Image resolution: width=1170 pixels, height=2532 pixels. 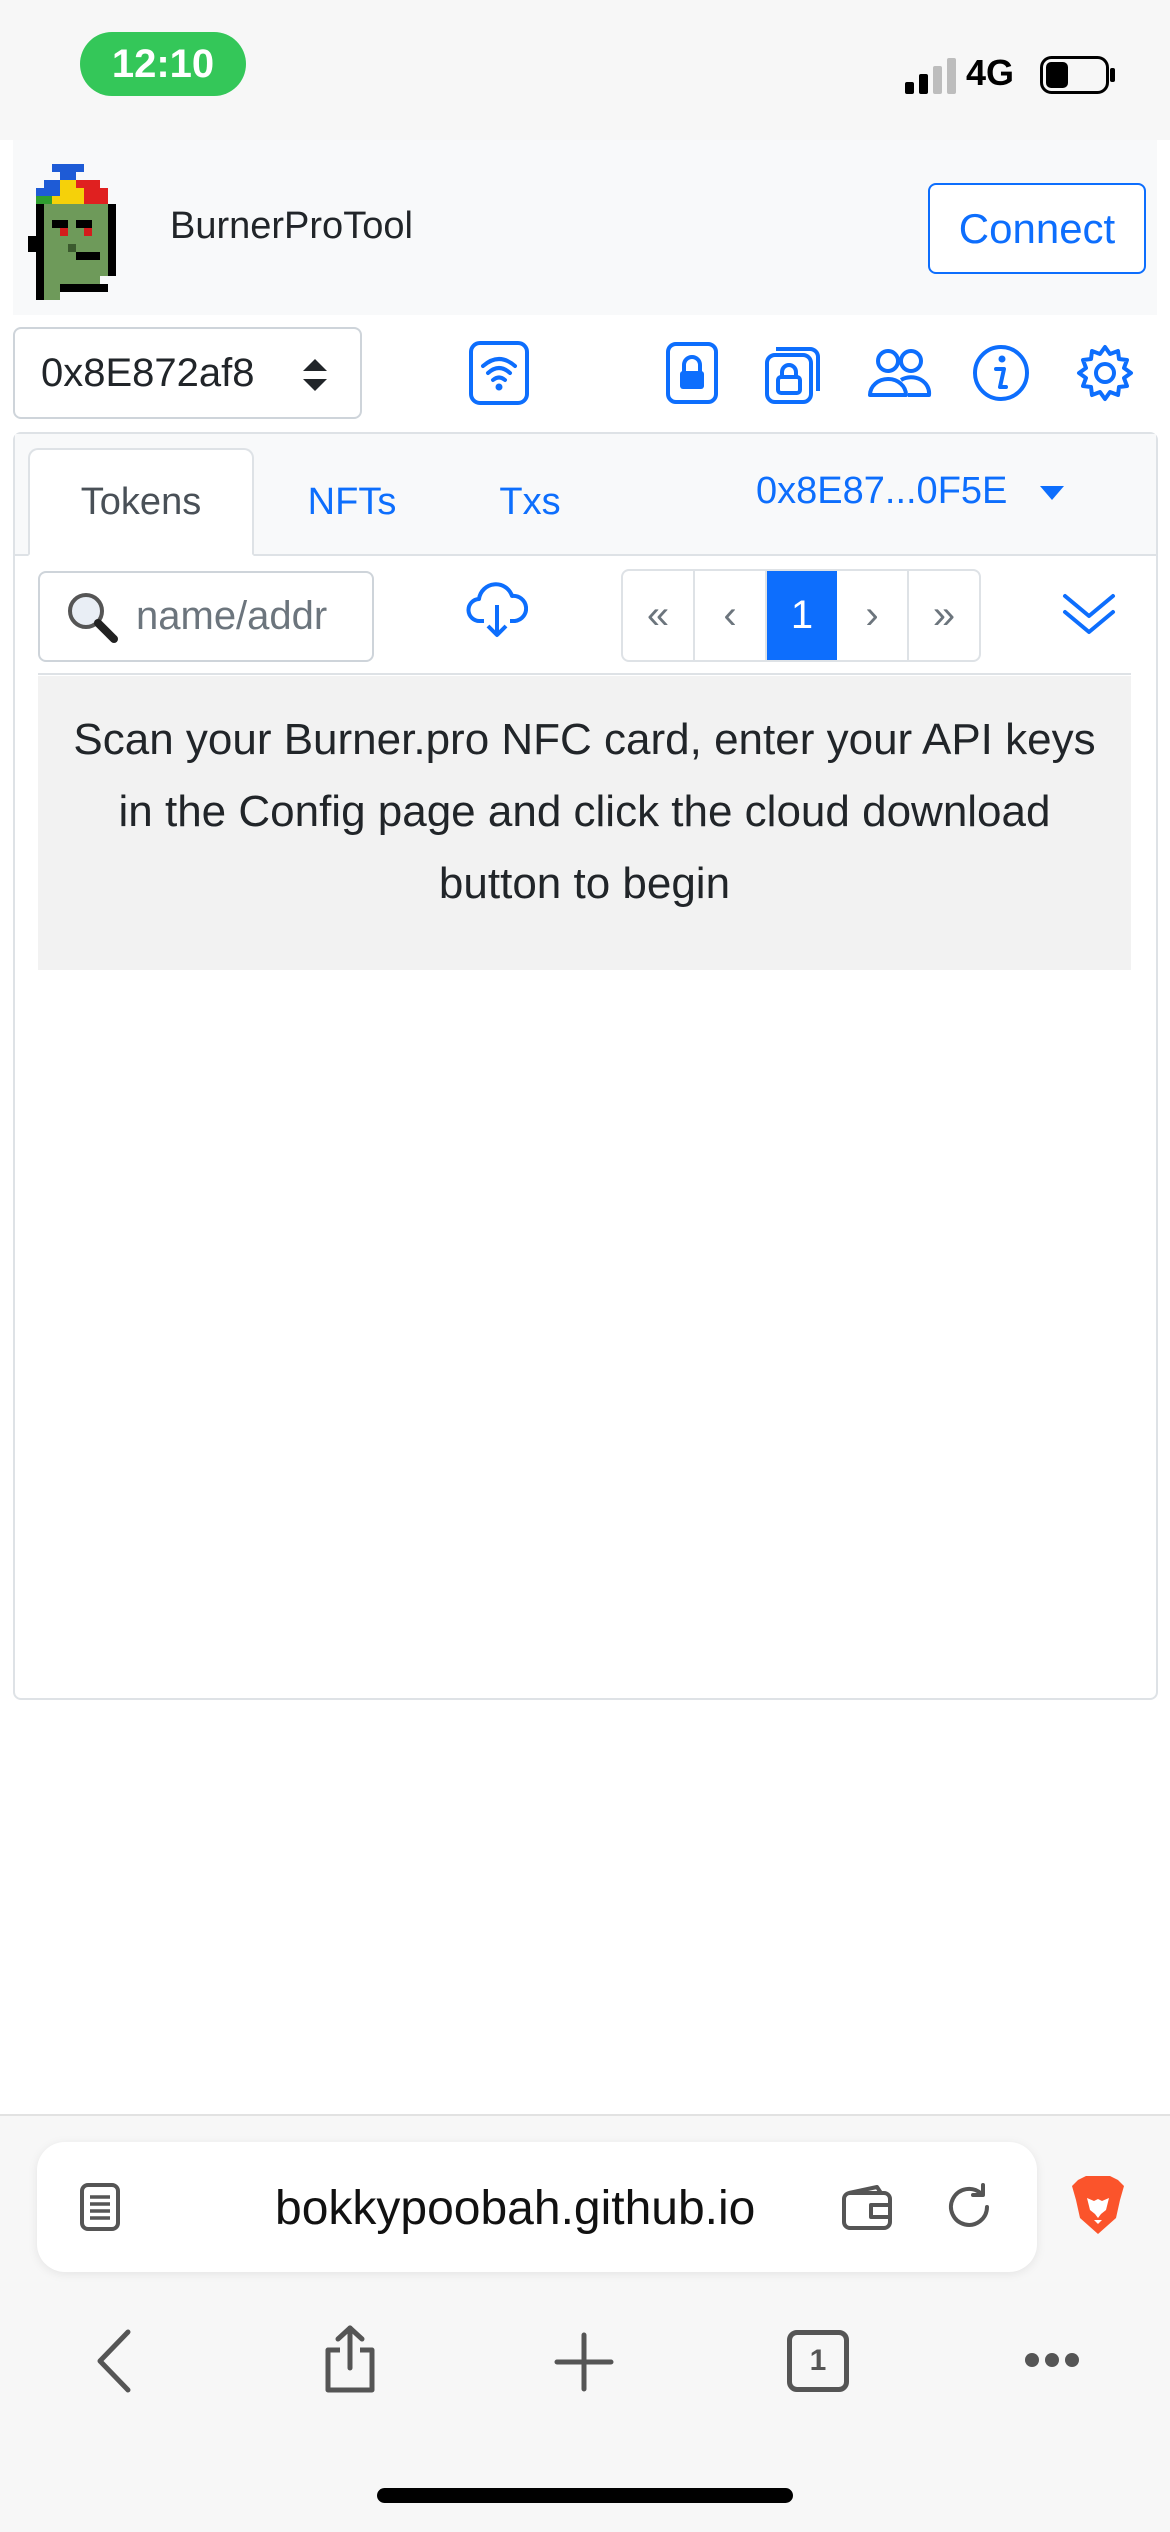 I want to click on pagination: « ‹ 1 › », so click(x=801, y=615).